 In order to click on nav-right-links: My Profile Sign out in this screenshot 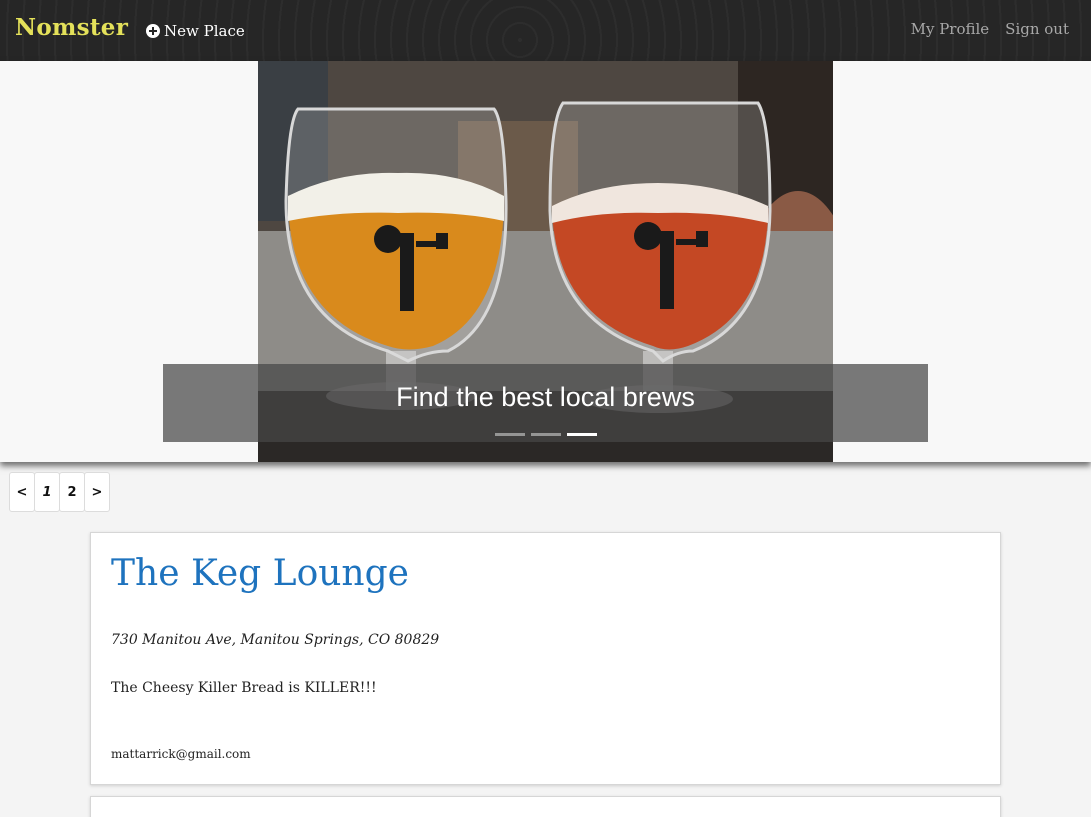, I will do `click(990, 29)`.